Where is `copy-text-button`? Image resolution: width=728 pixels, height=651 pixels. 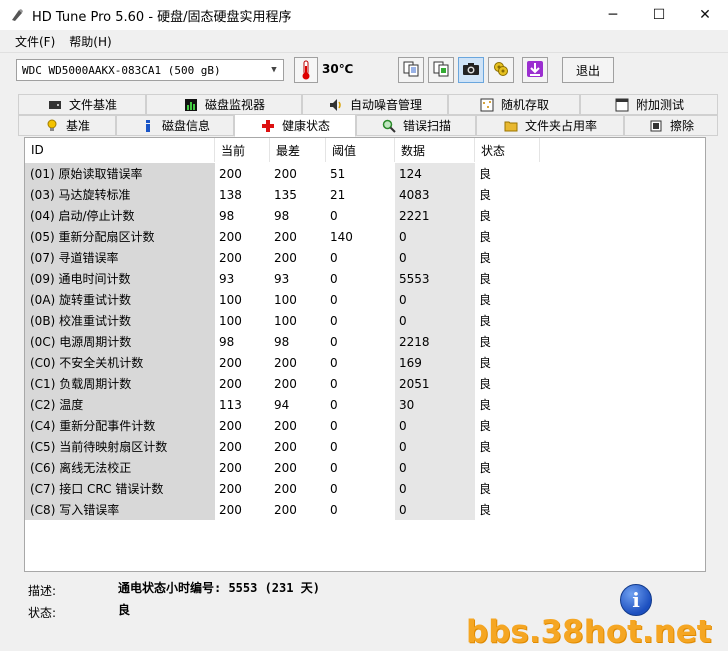 copy-text-button is located at coordinates (411, 70).